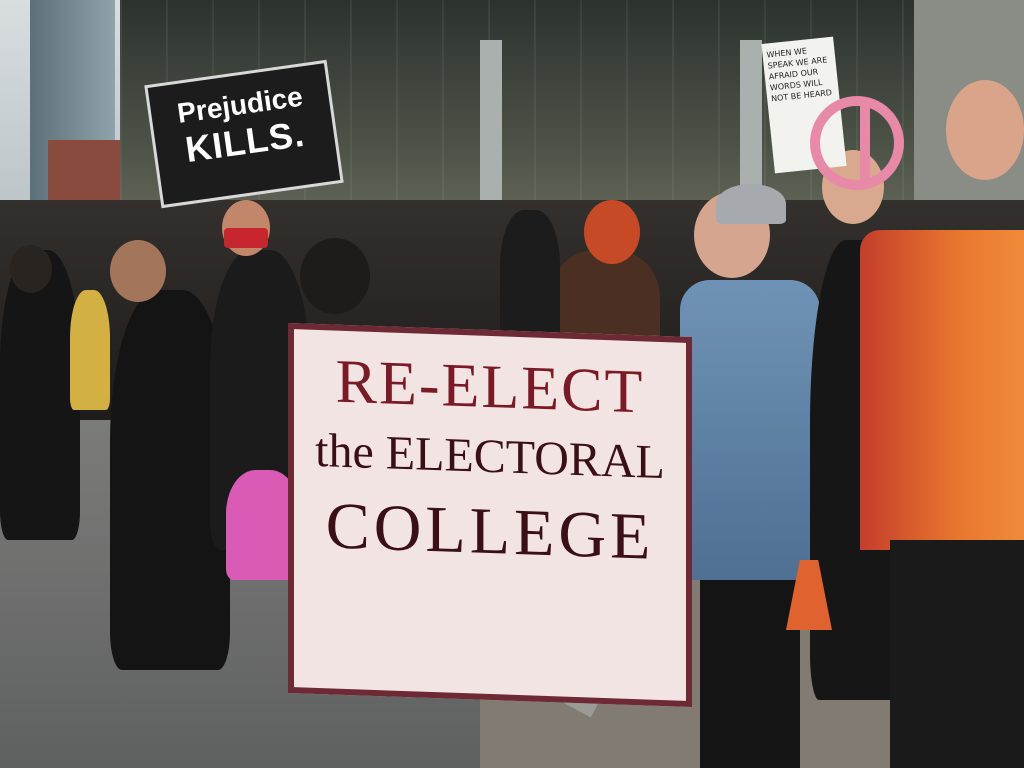 This screenshot has width=1024, height=768. Describe the element at coordinates (985, 130) in the screenshot. I see `person-head-face-paint` at that location.